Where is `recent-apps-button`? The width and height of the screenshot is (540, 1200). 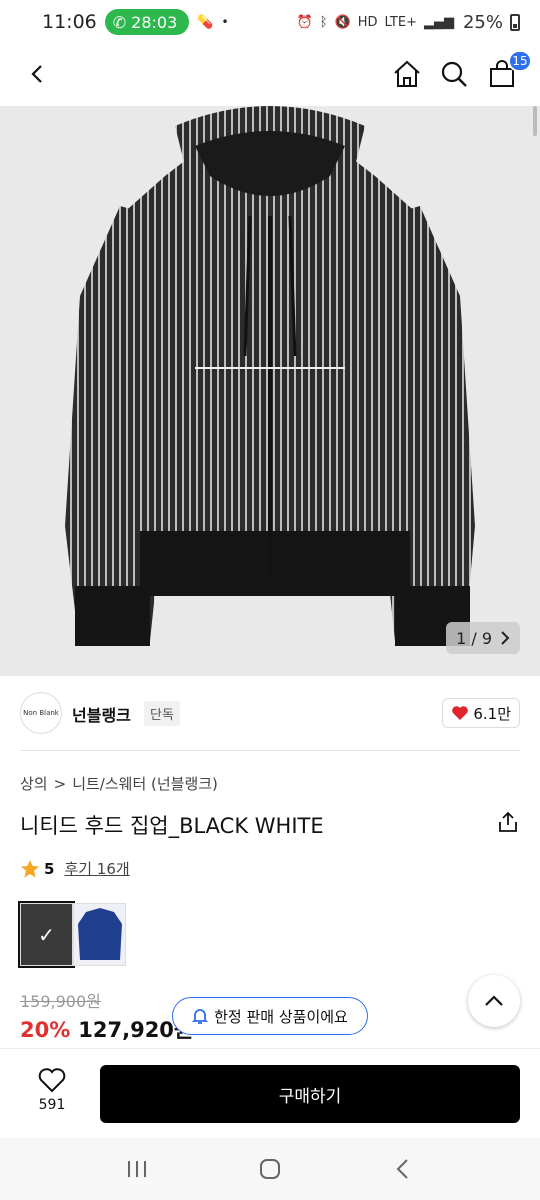
recent-apps-button is located at coordinates (137, 1169).